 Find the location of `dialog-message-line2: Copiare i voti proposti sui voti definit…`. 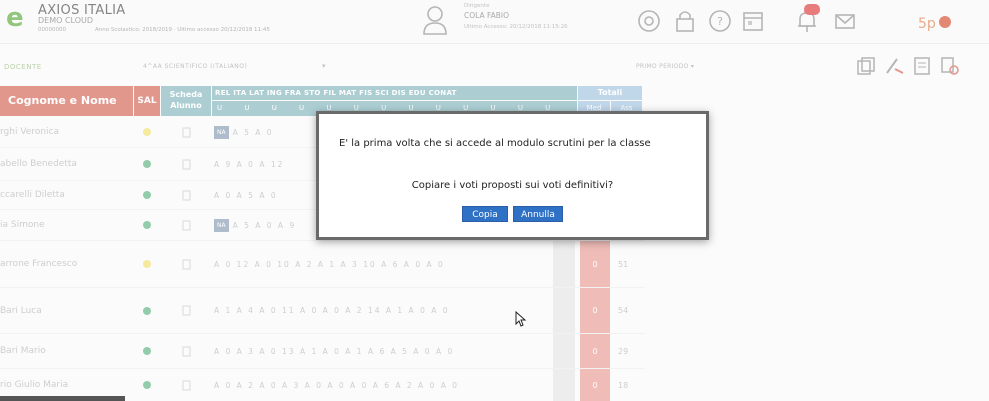

dialog-message-line2: Copiare i voti proposti sui voti definit… is located at coordinates (512, 185).